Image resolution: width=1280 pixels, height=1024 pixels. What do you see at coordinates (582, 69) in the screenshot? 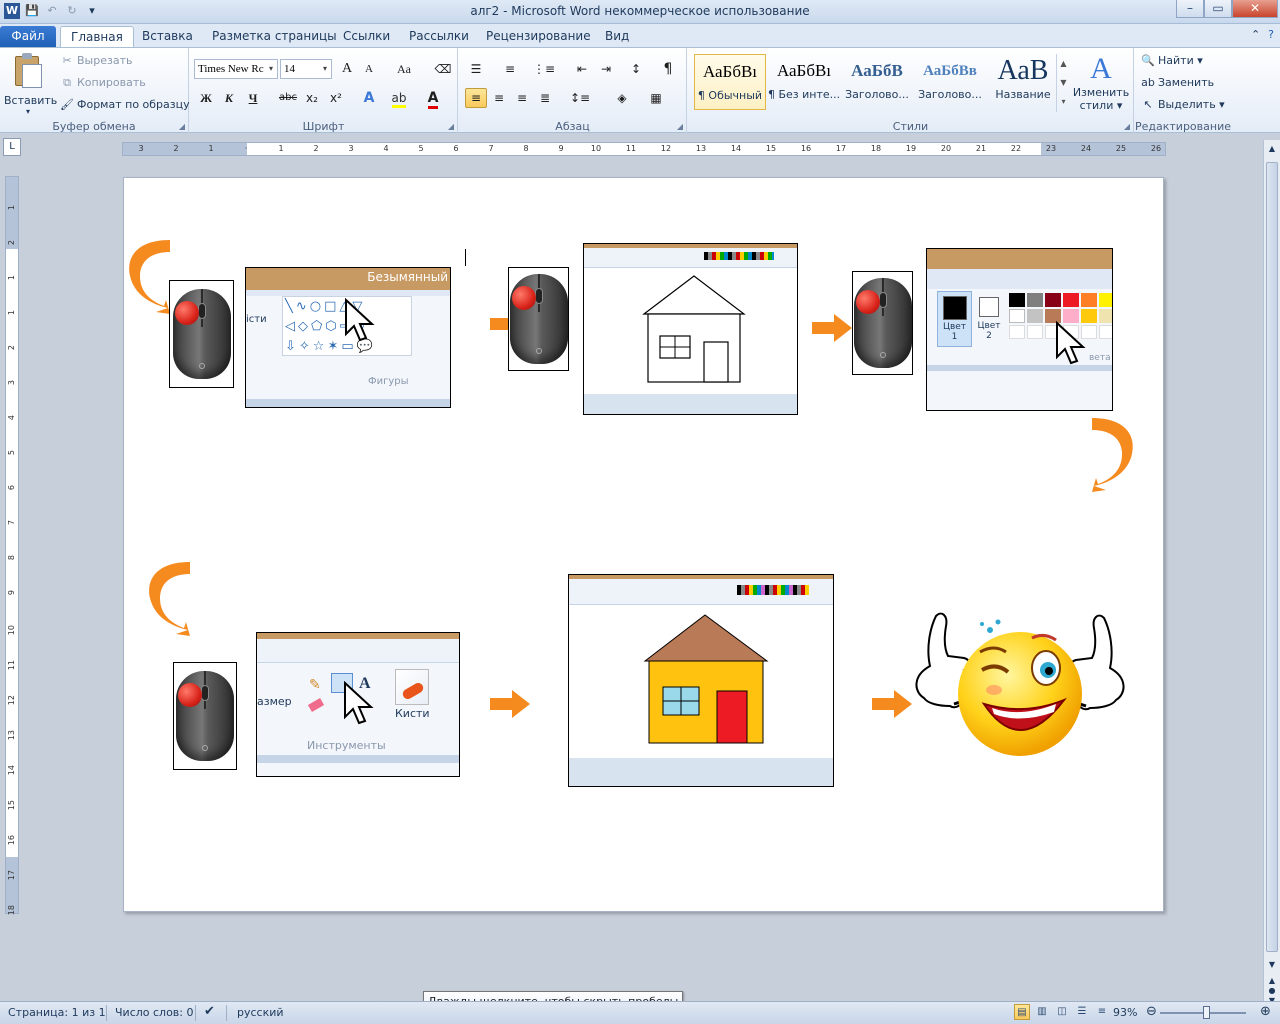
I see `decrease-indent-icon: ⇤` at bounding box center [582, 69].